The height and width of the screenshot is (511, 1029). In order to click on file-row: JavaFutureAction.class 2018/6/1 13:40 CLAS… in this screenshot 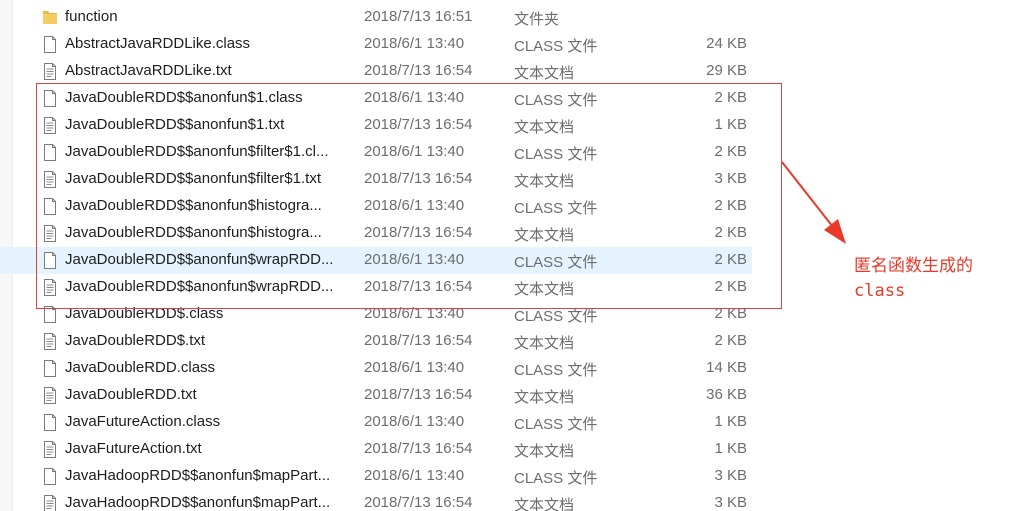, I will do `click(376, 422)`.